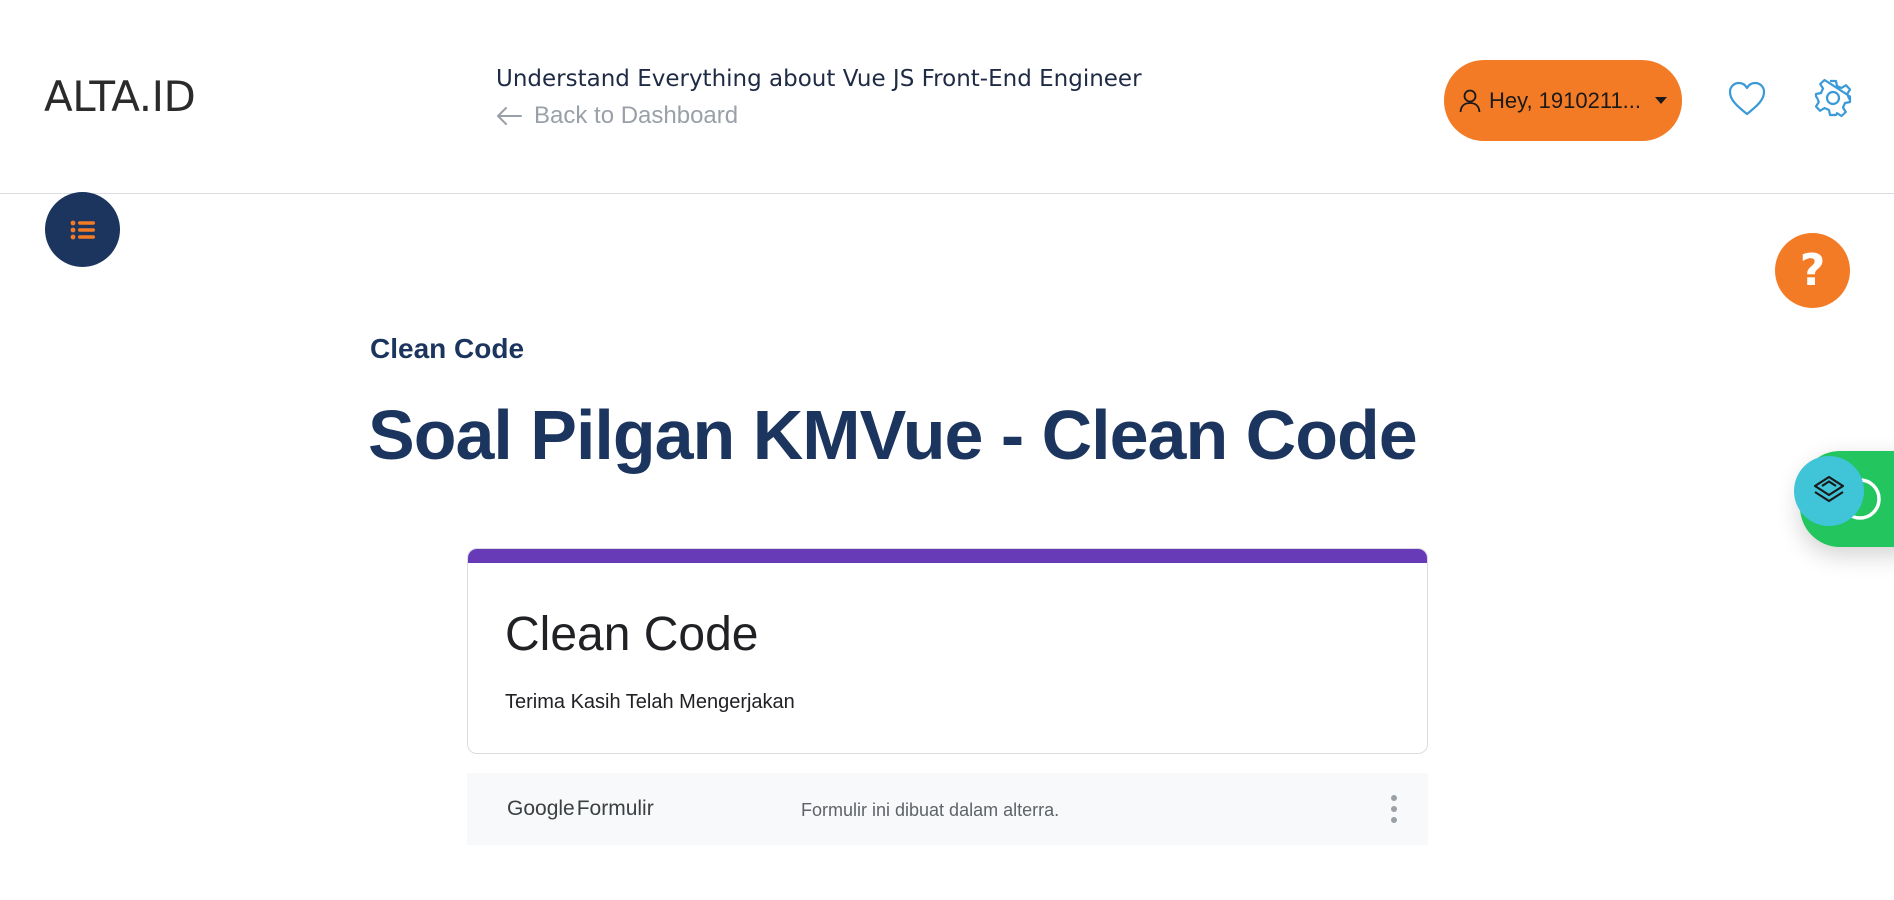 Image resolution: width=1894 pixels, height=900 pixels. I want to click on back-to-dashboard-link: Back to Dashboard, so click(617, 116).